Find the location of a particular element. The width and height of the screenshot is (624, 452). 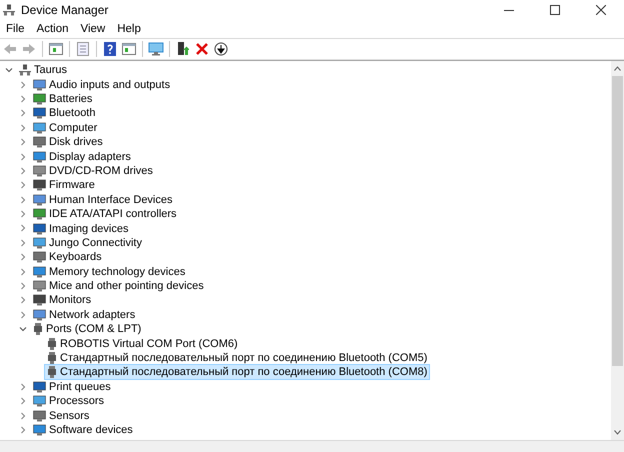

tree-item: Bluetooth is located at coordinates (64, 113).